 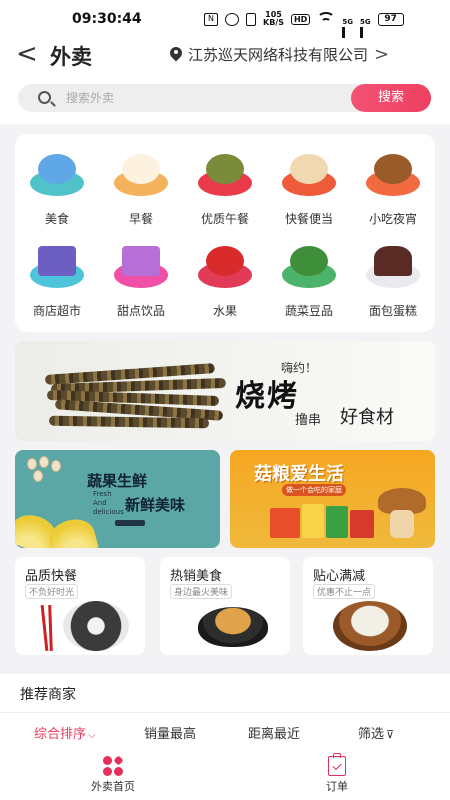 I want to click on feature-discount: 贴心满减 优惠不止一点, so click(x=368, y=606).